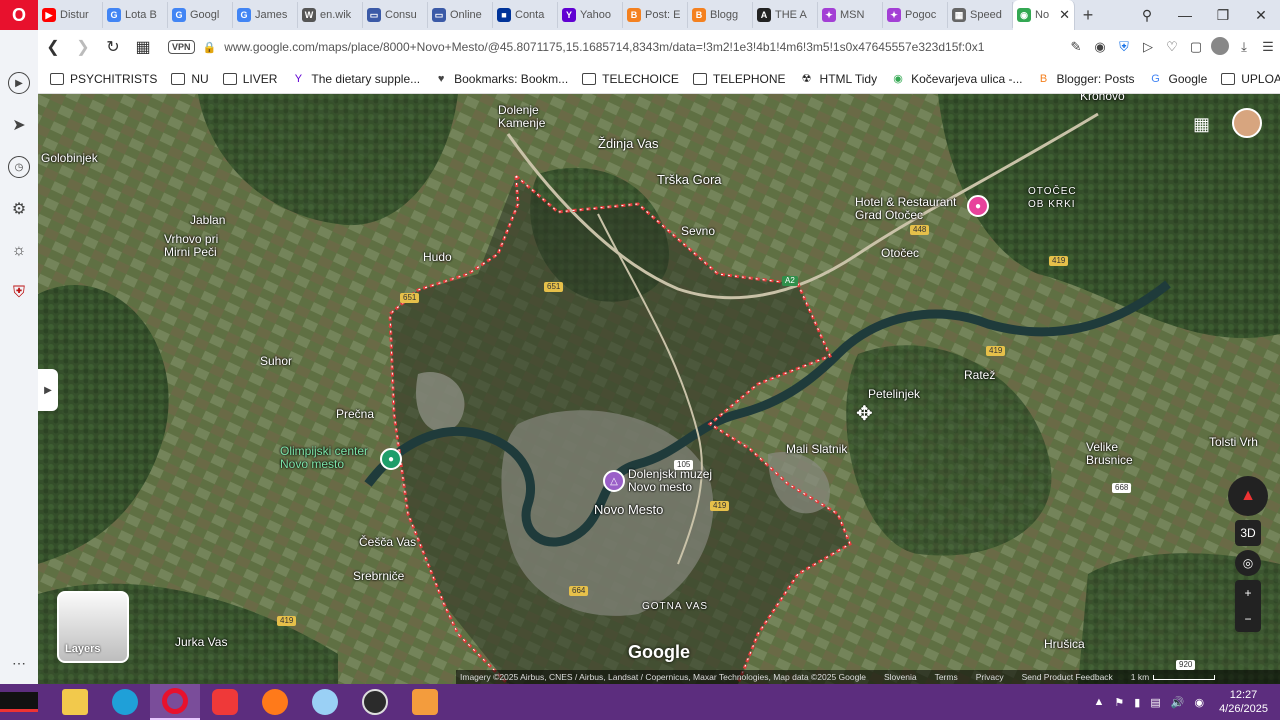  I want to click on bookmark-item: PSYCHITRISTS, so click(103, 79).